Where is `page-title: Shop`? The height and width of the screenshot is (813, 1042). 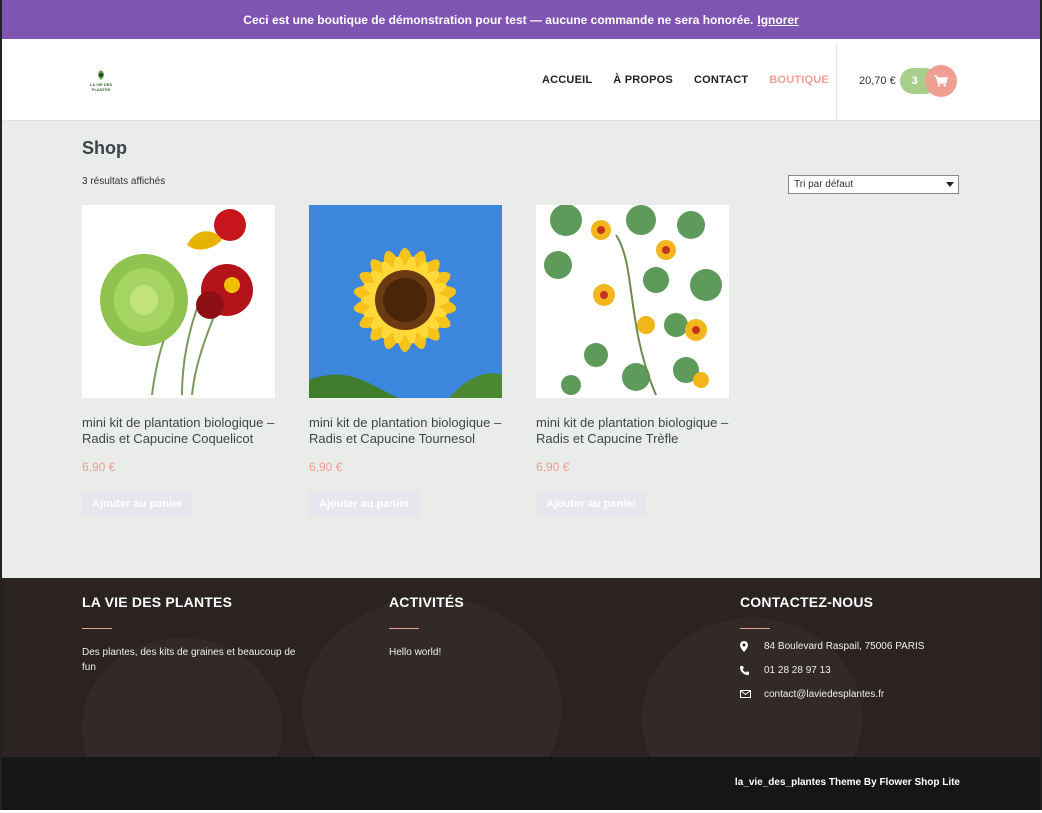
page-title: Shop is located at coordinates (104, 148).